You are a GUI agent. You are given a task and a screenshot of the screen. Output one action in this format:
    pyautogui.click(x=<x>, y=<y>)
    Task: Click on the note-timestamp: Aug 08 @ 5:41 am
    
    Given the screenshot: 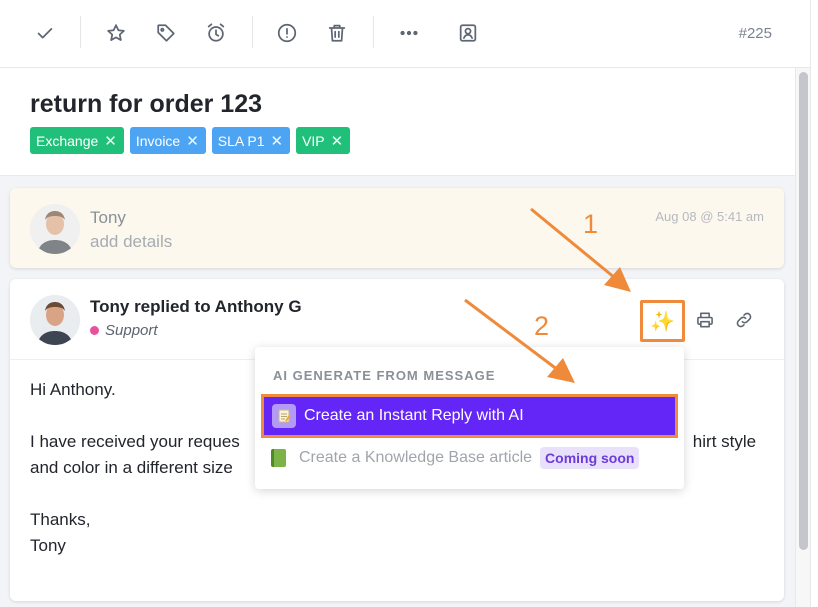 What is the action you would take?
    pyautogui.click(x=709, y=216)
    